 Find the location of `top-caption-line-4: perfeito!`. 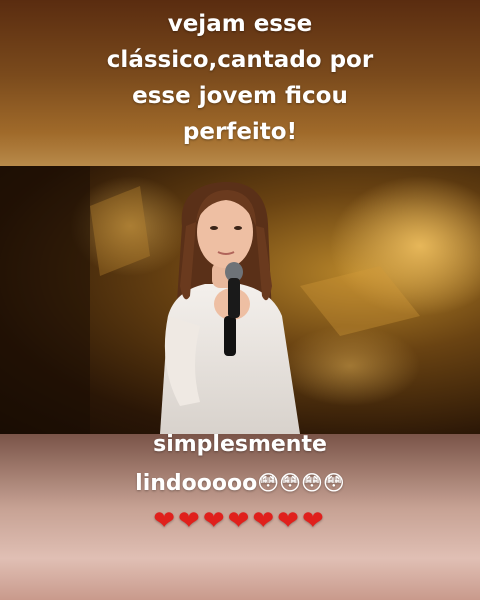

top-caption-line-4: perfeito! is located at coordinates (240, 132).